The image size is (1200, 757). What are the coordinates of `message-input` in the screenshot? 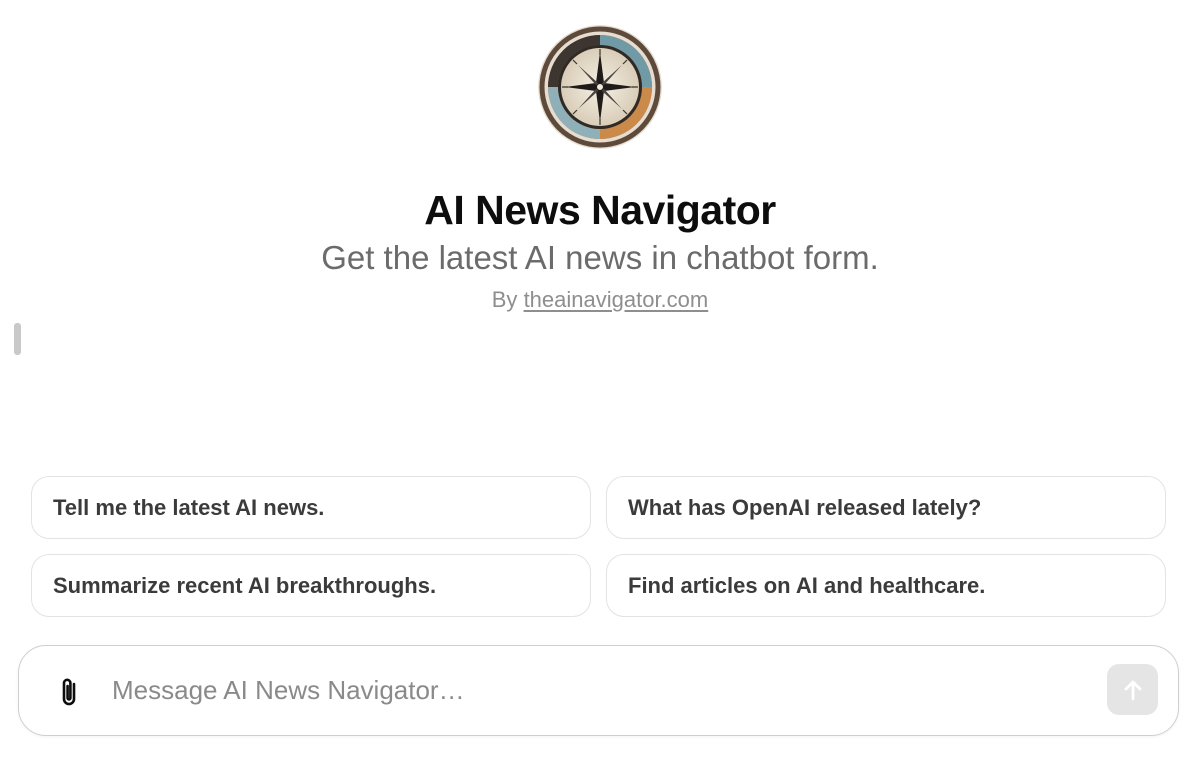 It's located at (592, 690).